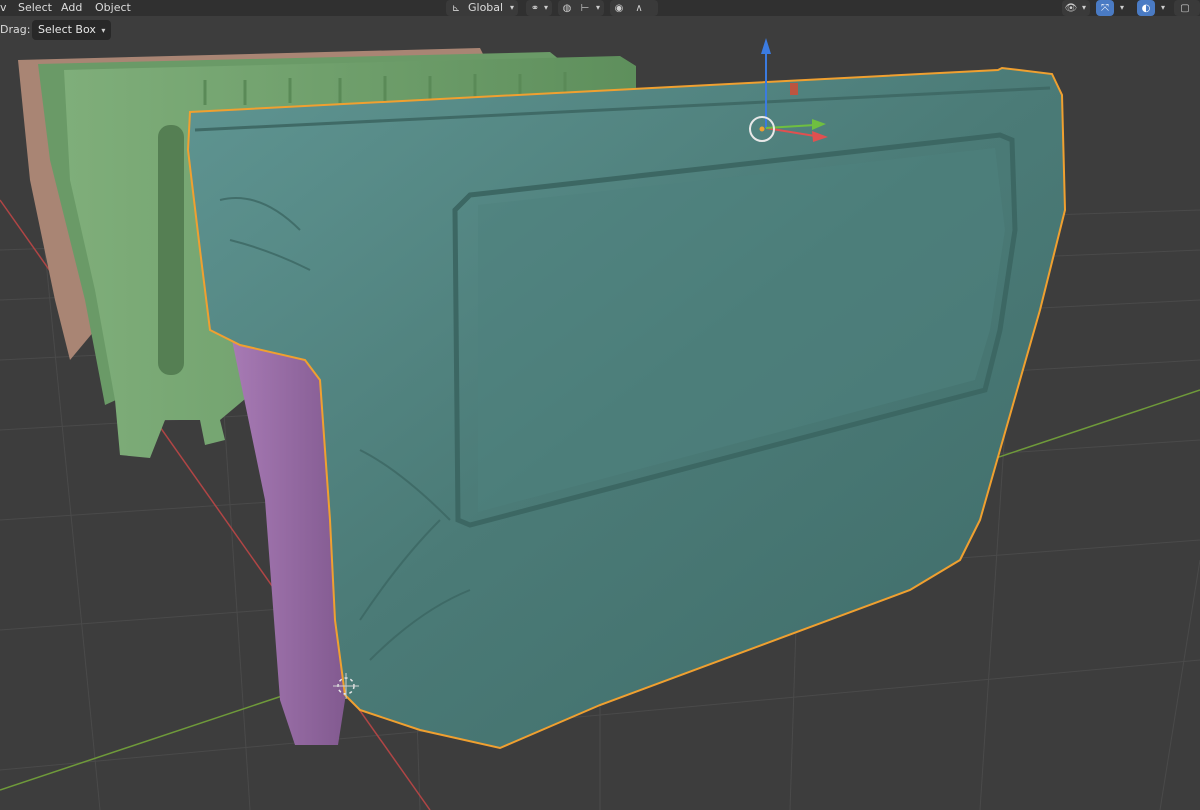 The width and height of the screenshot is (1200, 810). What do you see at coordinates (71, 8) in the screenshot?
I see `menu-add: Add` at bounding box center [71, 8].